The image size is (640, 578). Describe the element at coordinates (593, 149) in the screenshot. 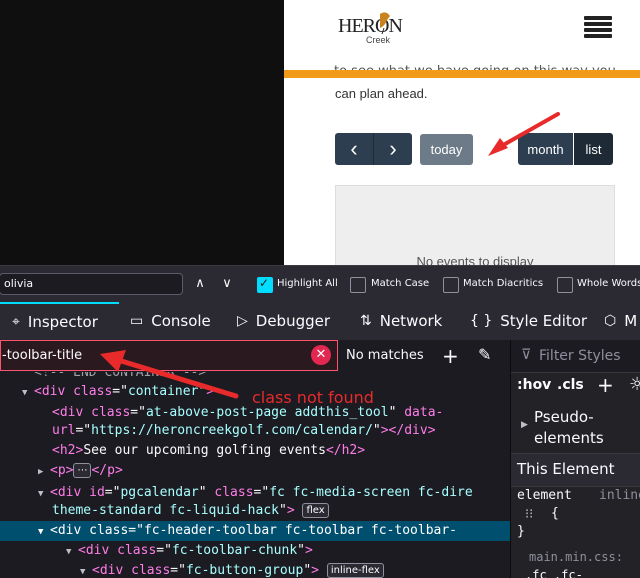

I see `list-view-button: list` at that location.